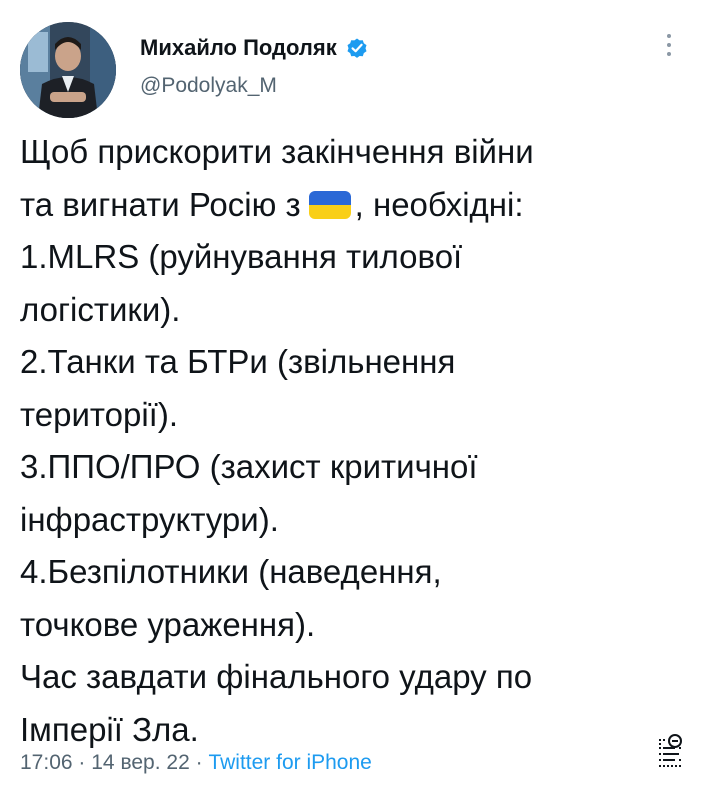 Image resolution: width=705 pixels, height=791 pixels. I want to click on tweet-line: території)., so click(99, 414).